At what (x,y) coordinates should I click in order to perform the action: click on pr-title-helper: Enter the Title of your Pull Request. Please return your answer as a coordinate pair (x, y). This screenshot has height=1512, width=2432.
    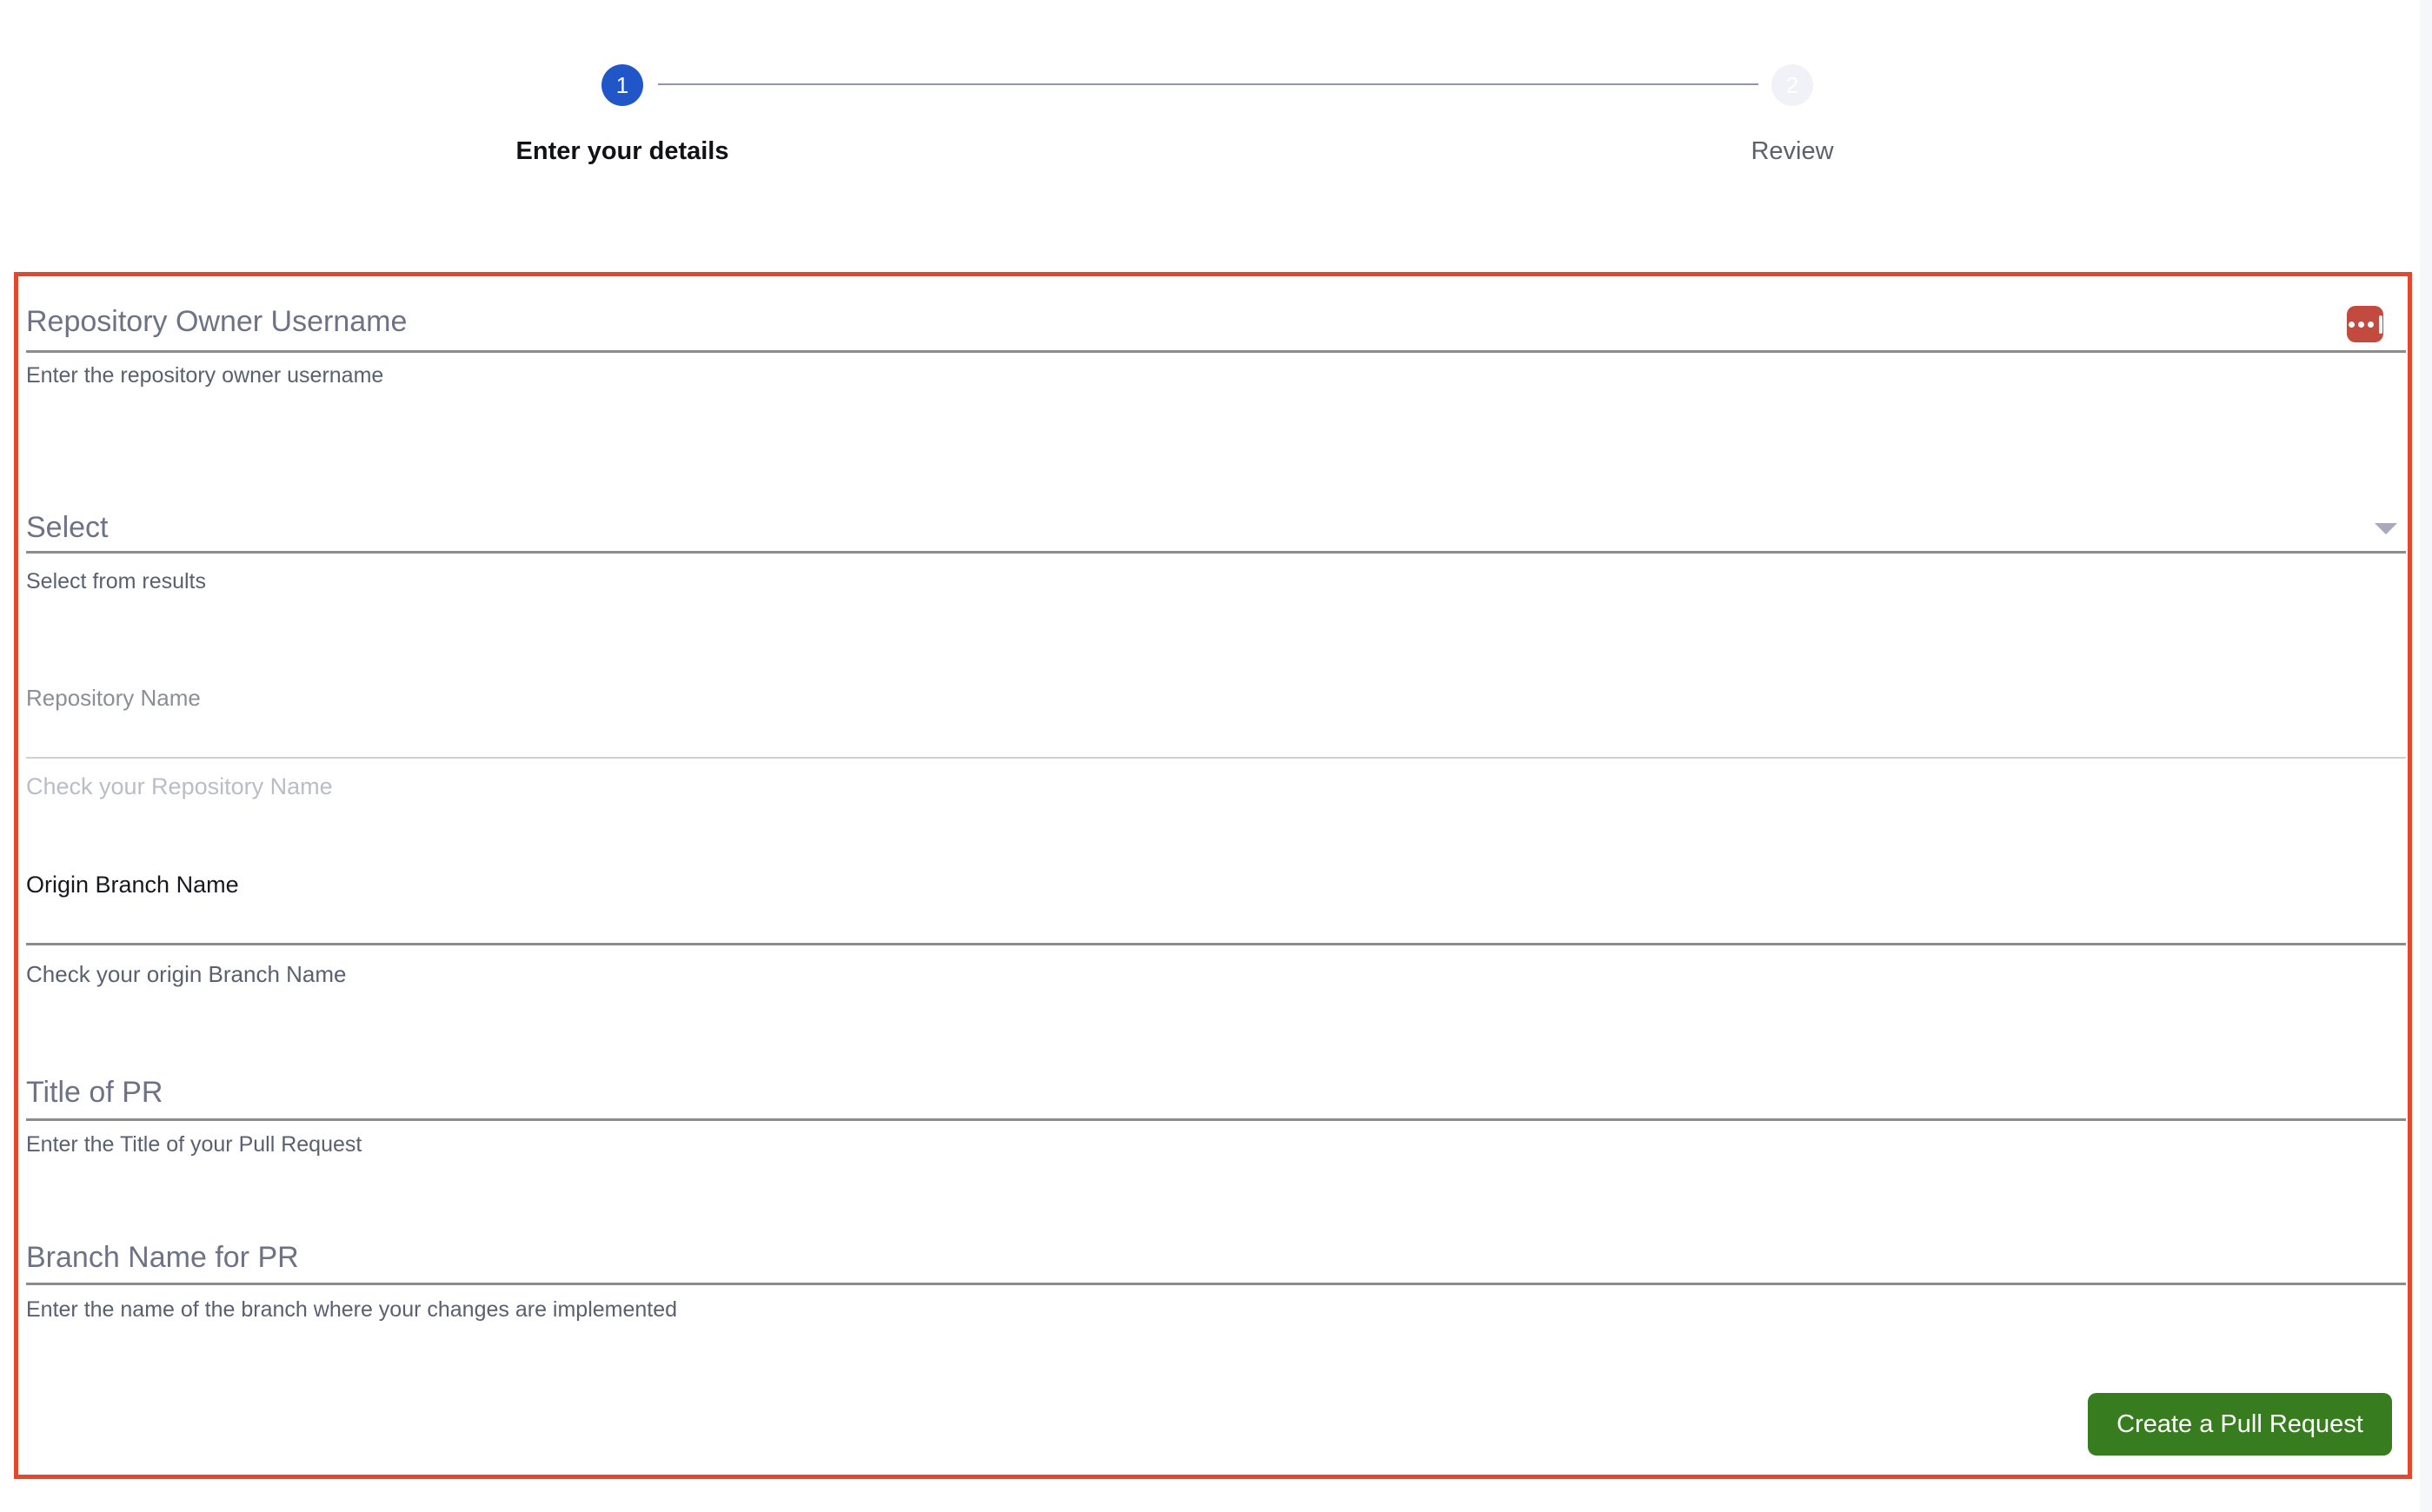
    Looking at the image, I should click on (194, 1144).